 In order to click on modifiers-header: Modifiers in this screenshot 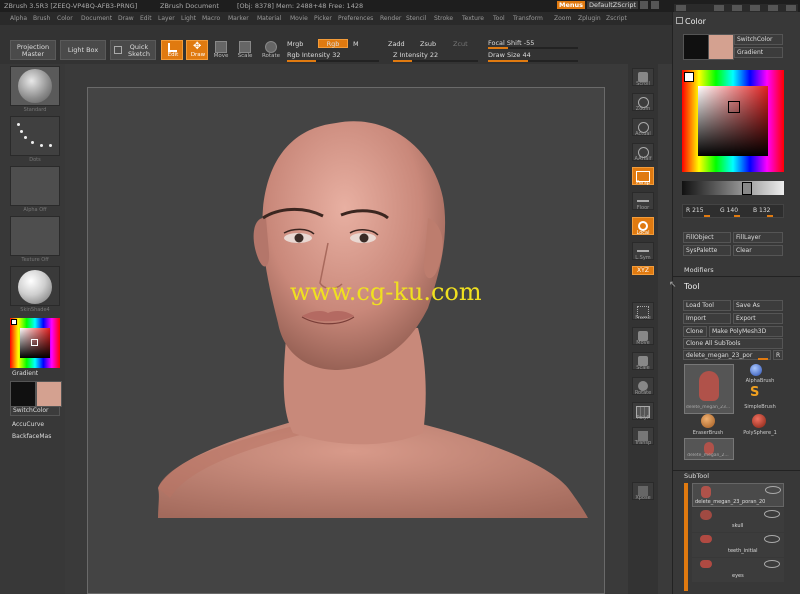, I will do `click(699, 270)`.